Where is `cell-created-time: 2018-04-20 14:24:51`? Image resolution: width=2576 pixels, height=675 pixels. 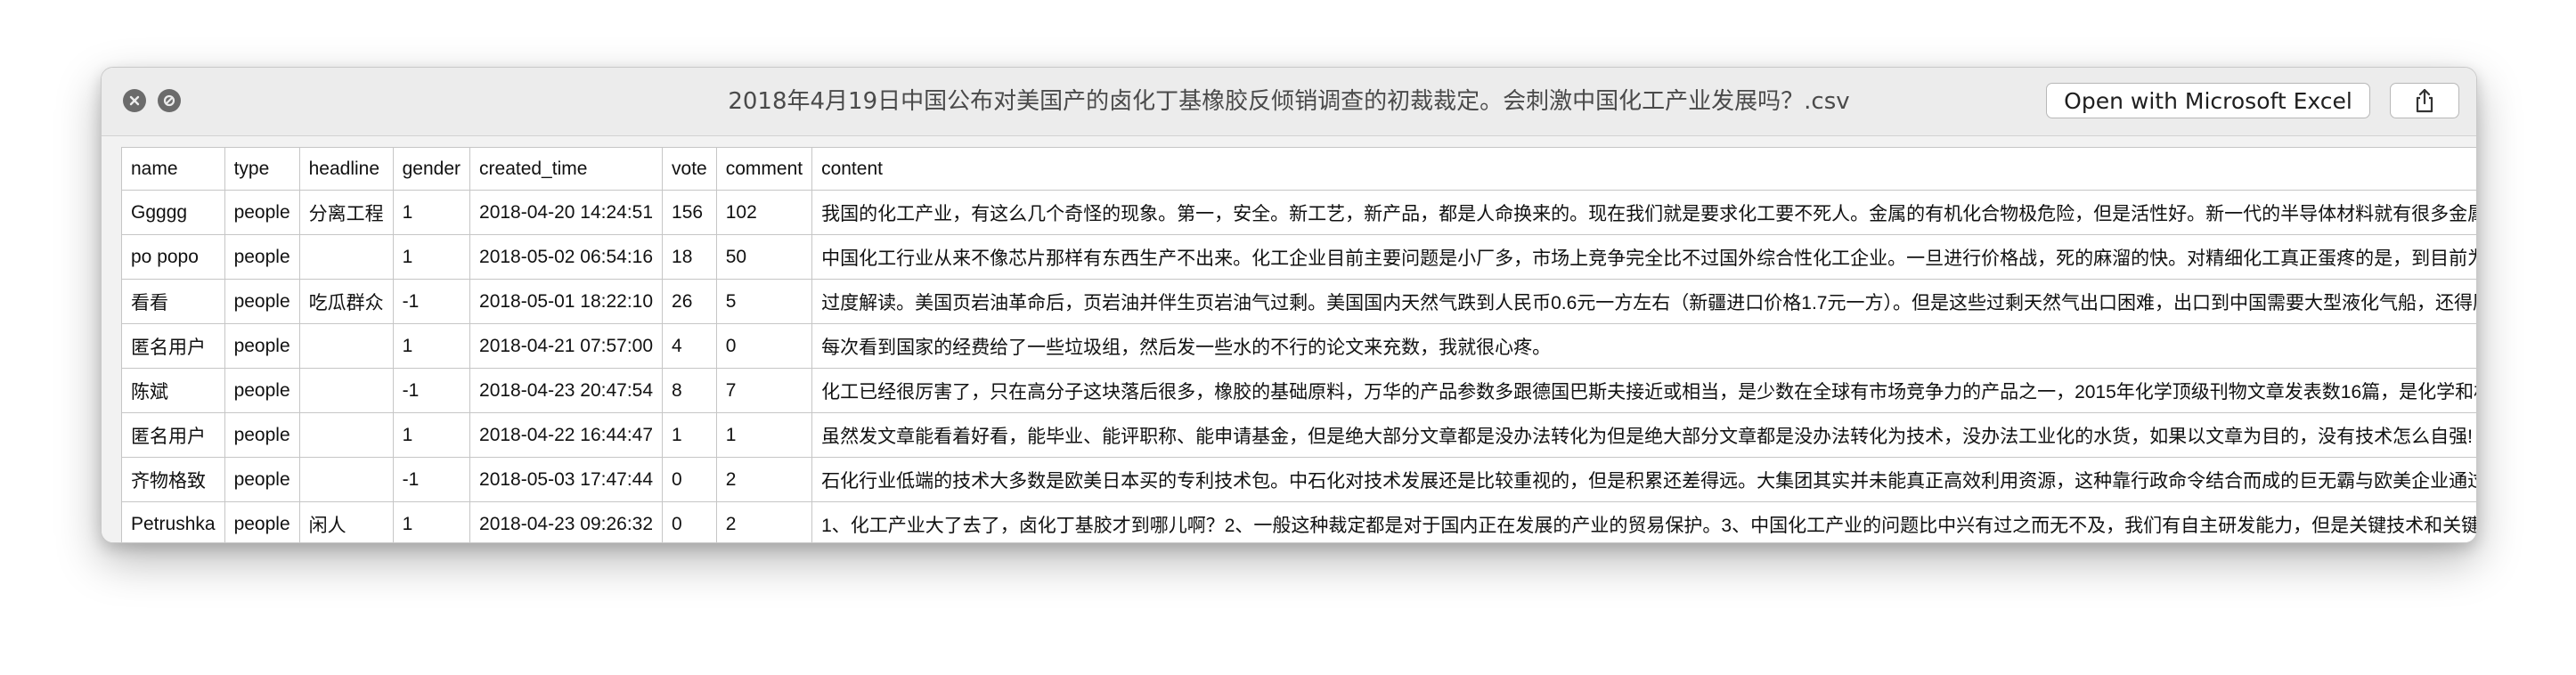
cell-created-time: 2018-04-20 14:24:51 is located at coordinates (566, 212).